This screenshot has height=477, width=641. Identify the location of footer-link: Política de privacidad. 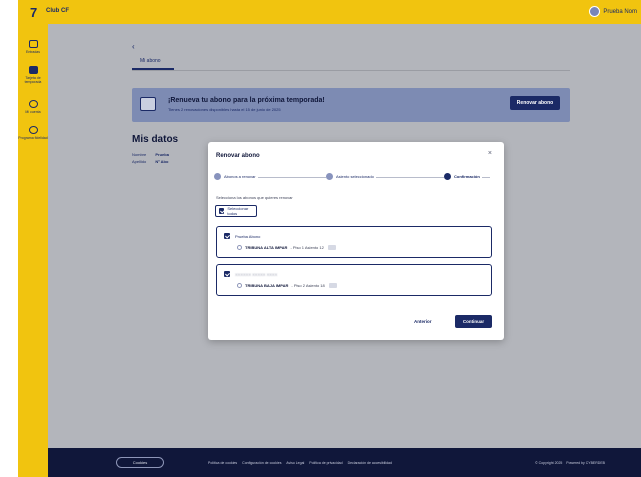
(325, 463).